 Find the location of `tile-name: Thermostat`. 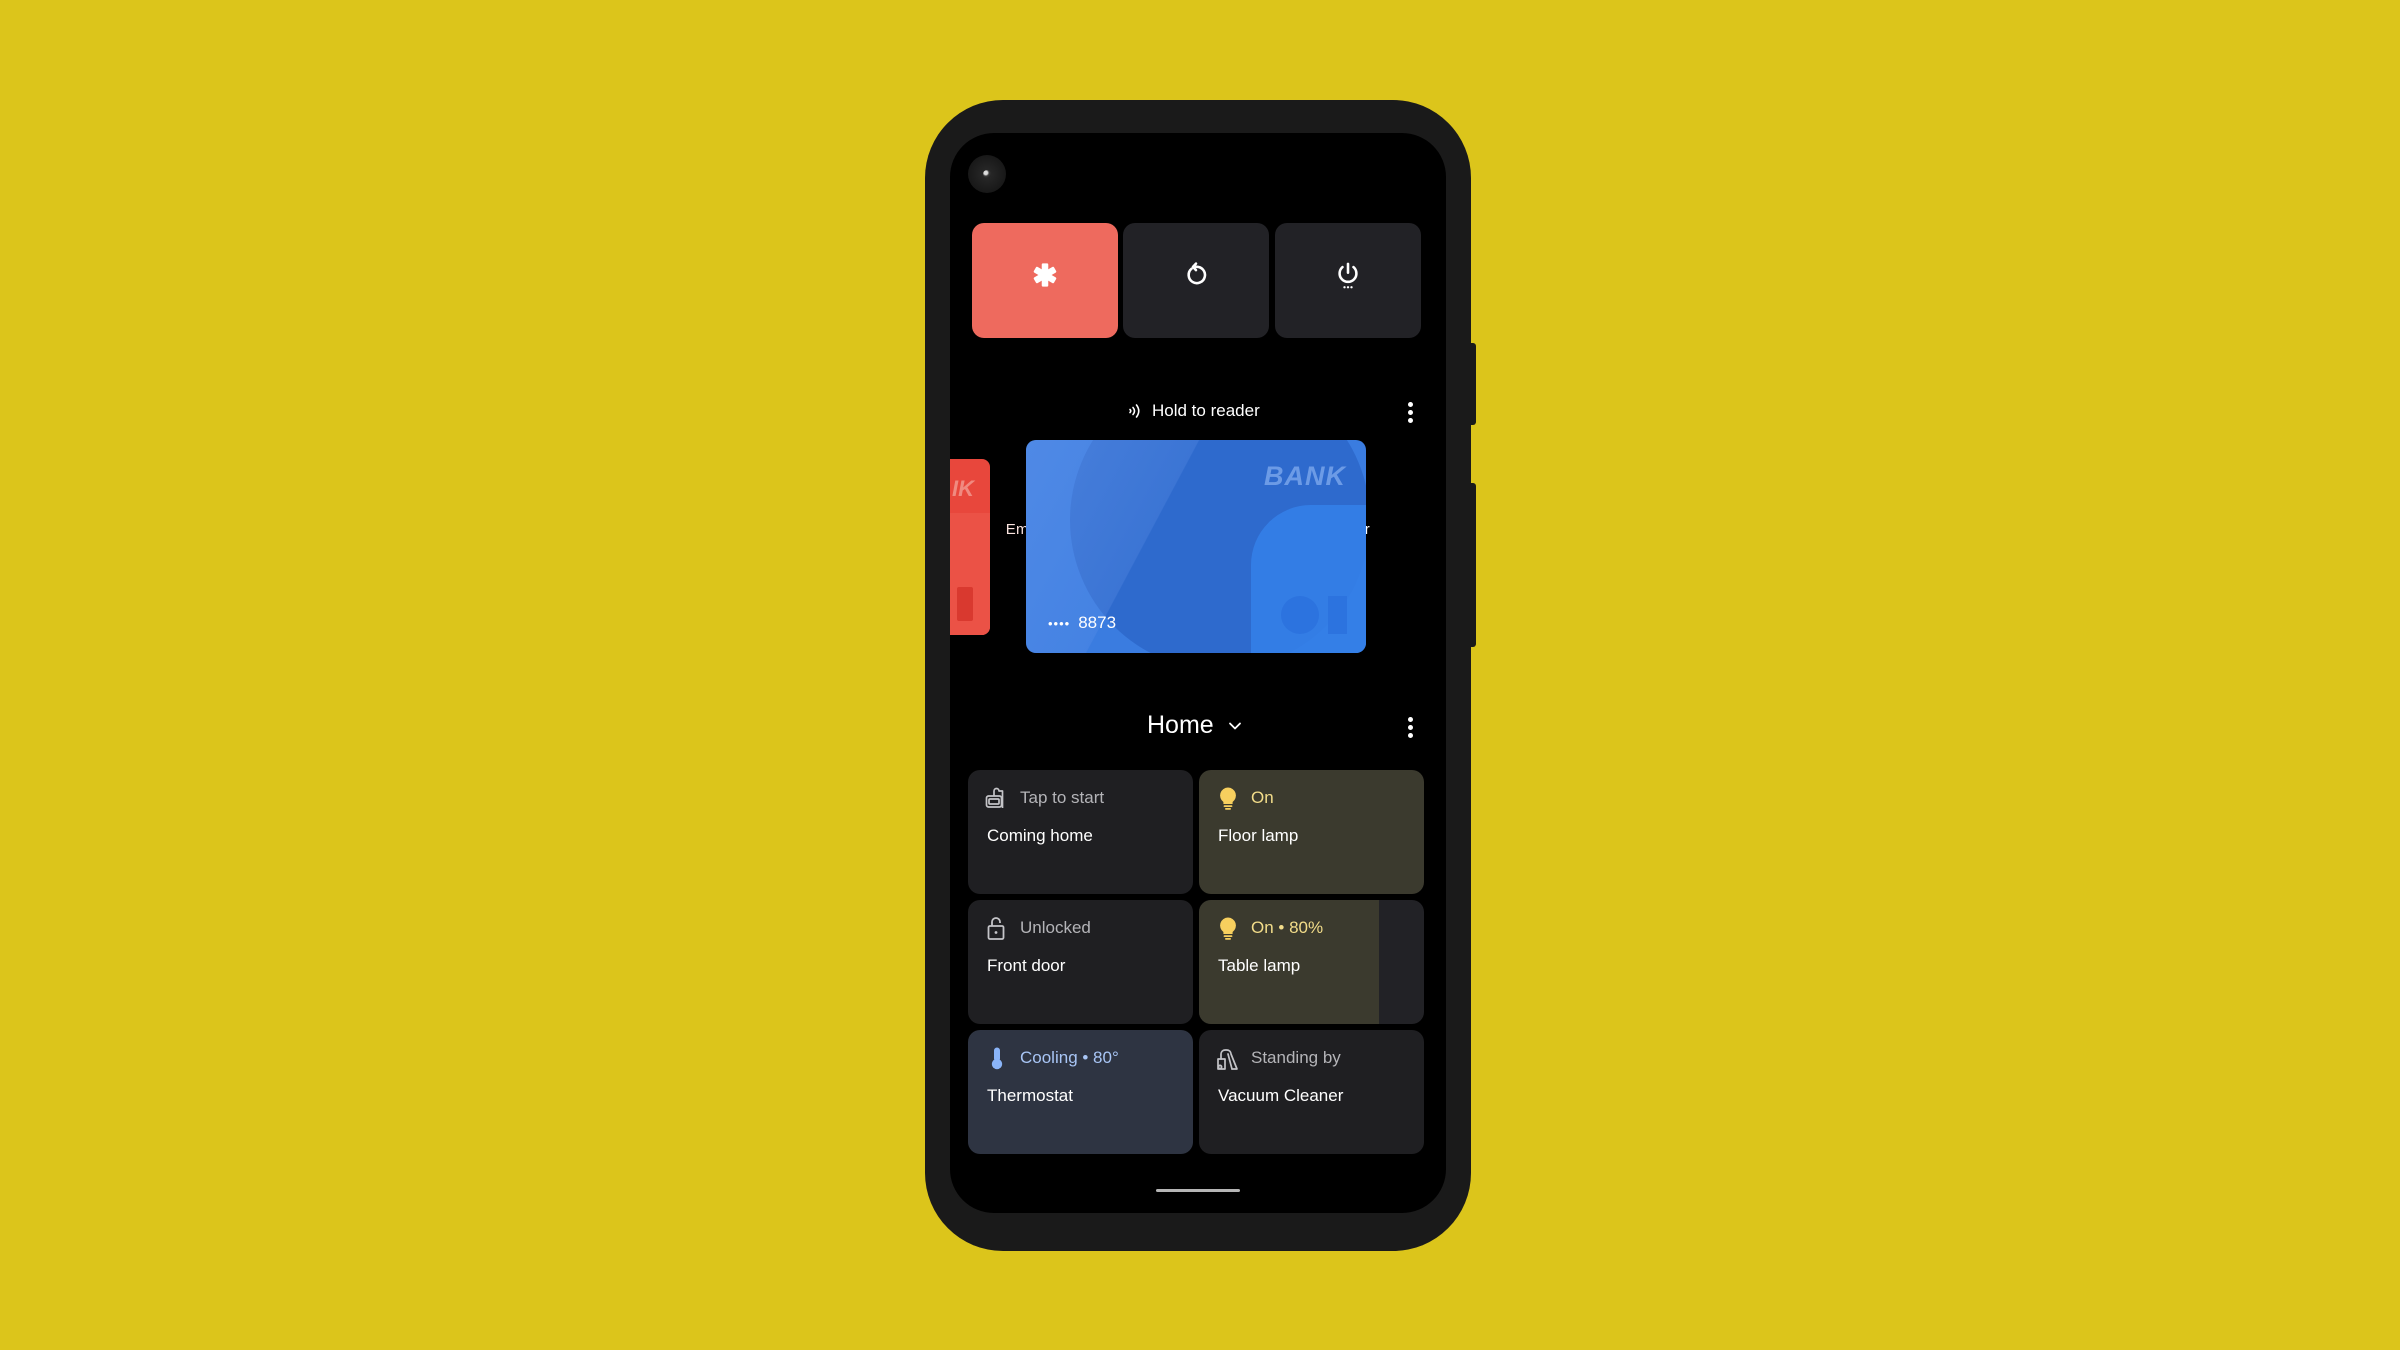

tile-name: Thermostat is located at coordinates (1030, 1095).